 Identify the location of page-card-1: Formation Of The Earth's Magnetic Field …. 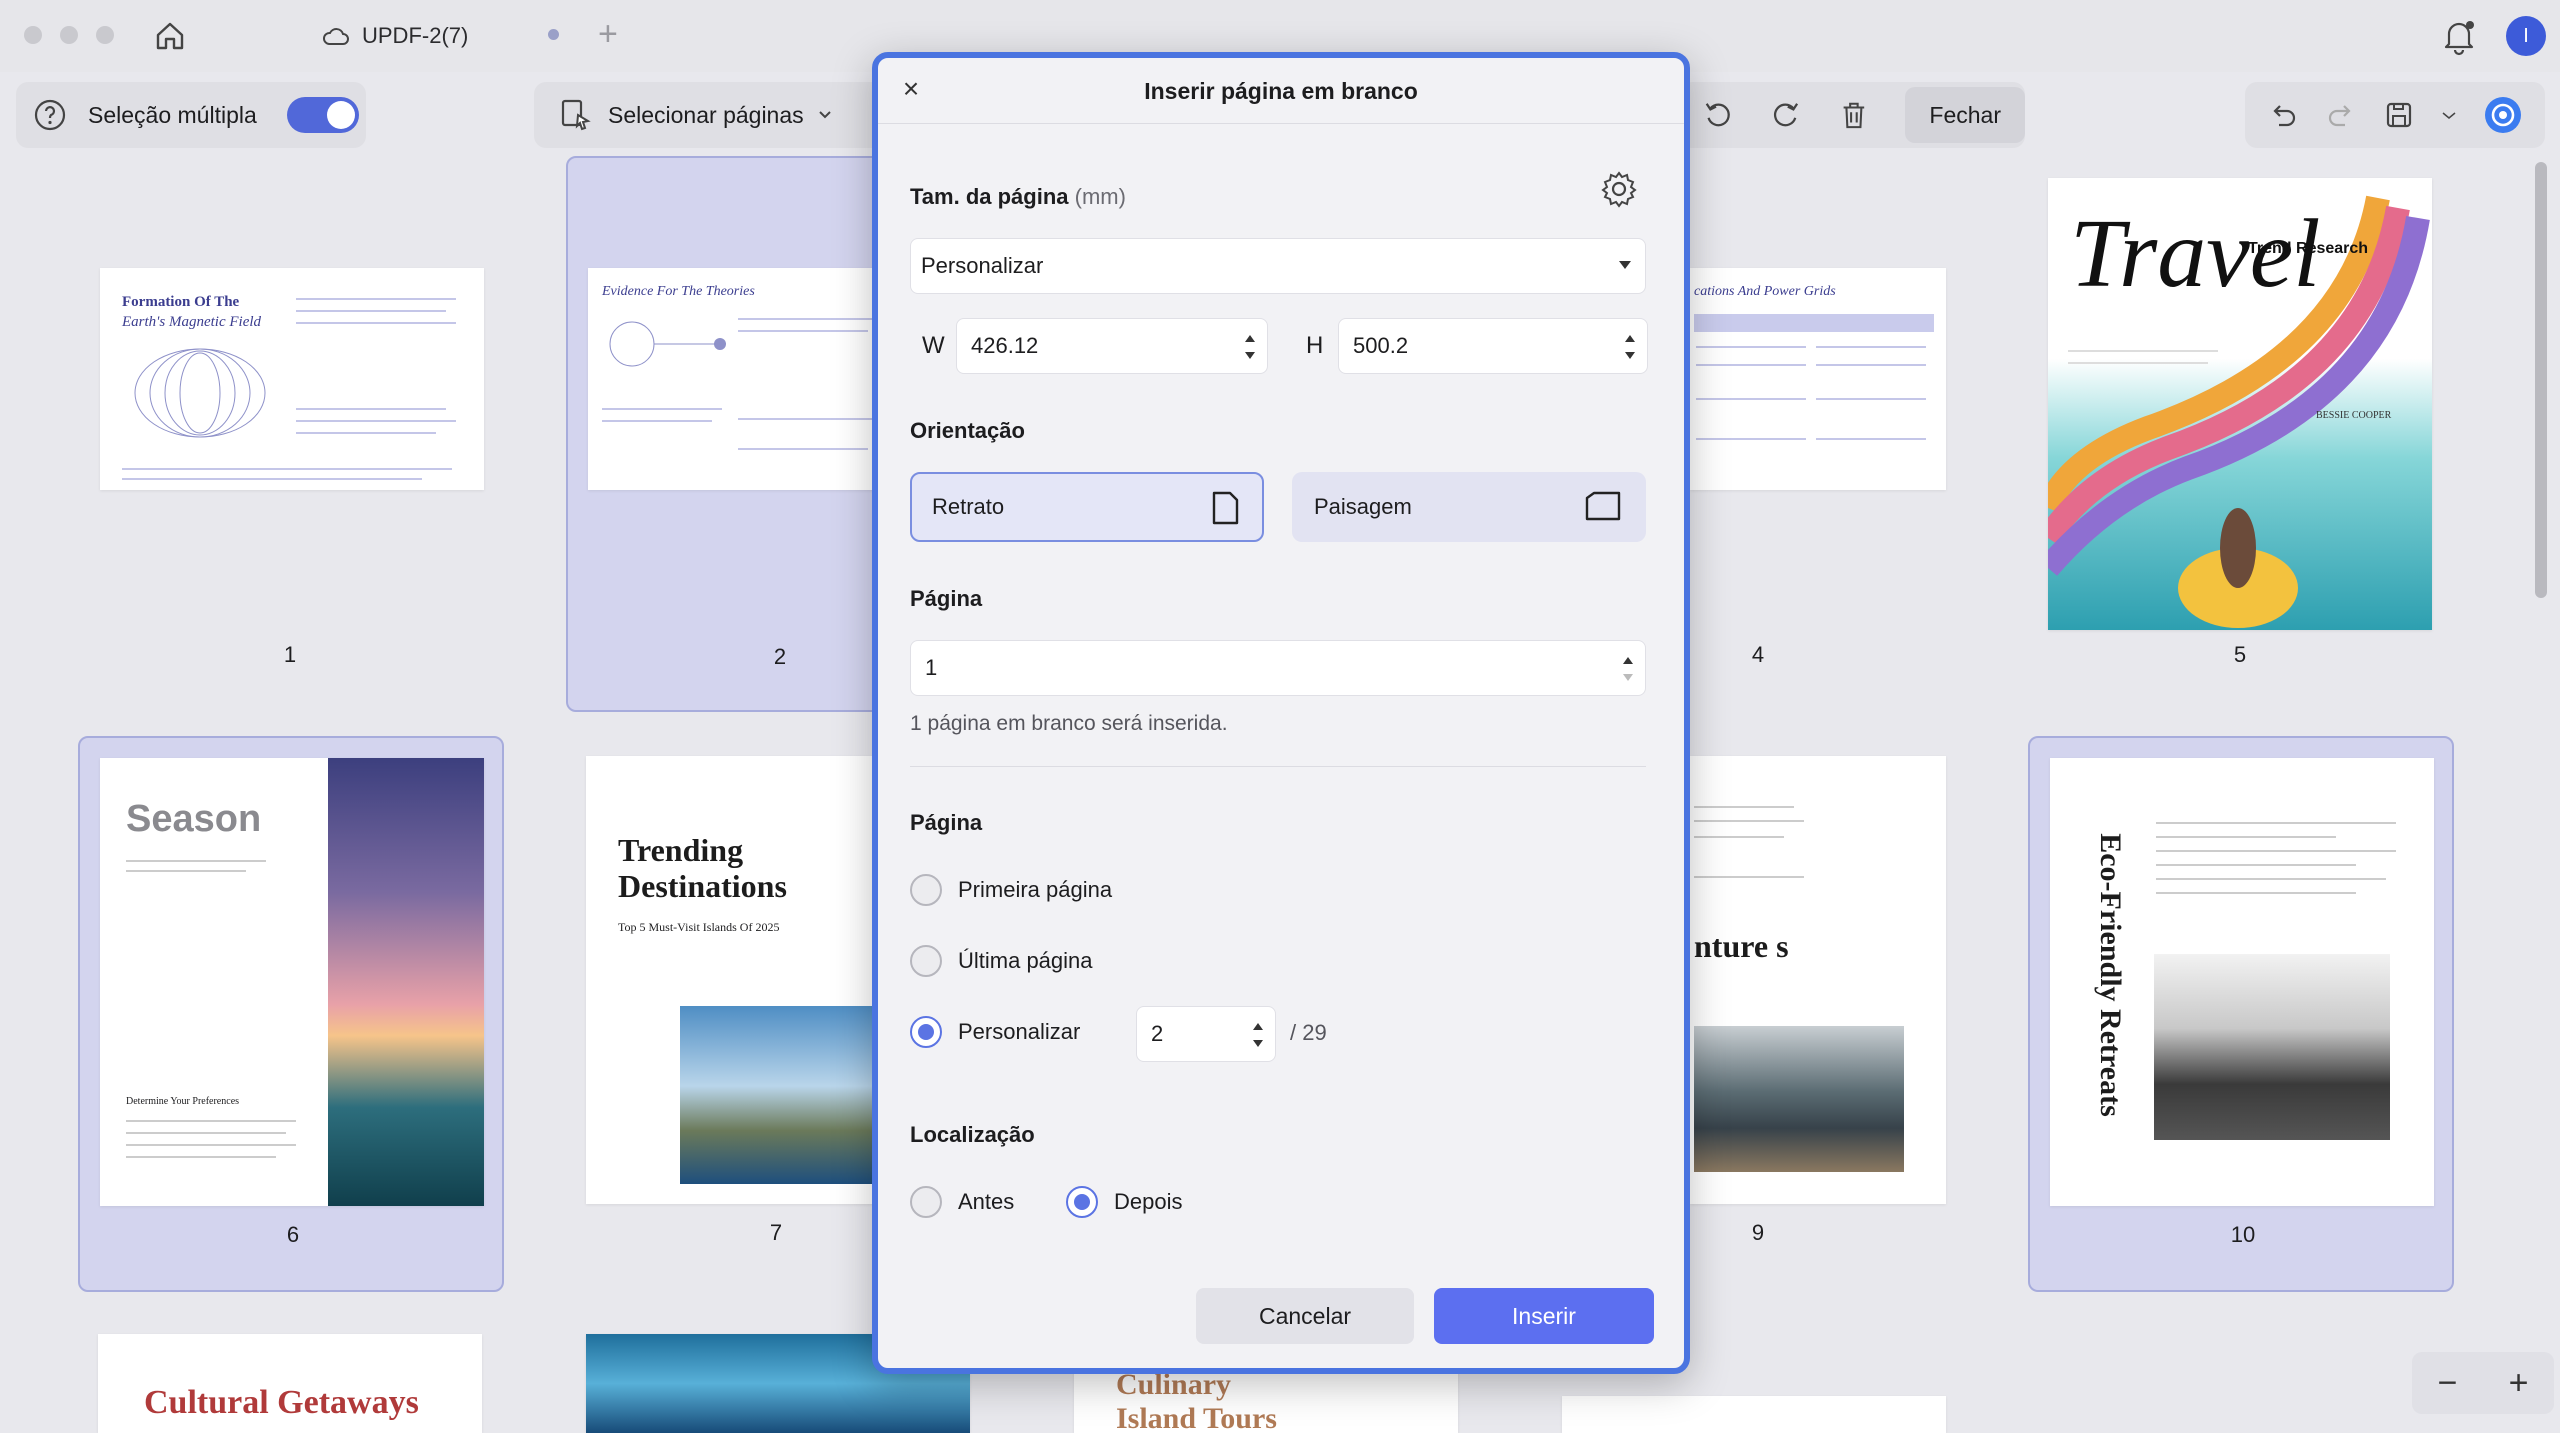
(290, 430).